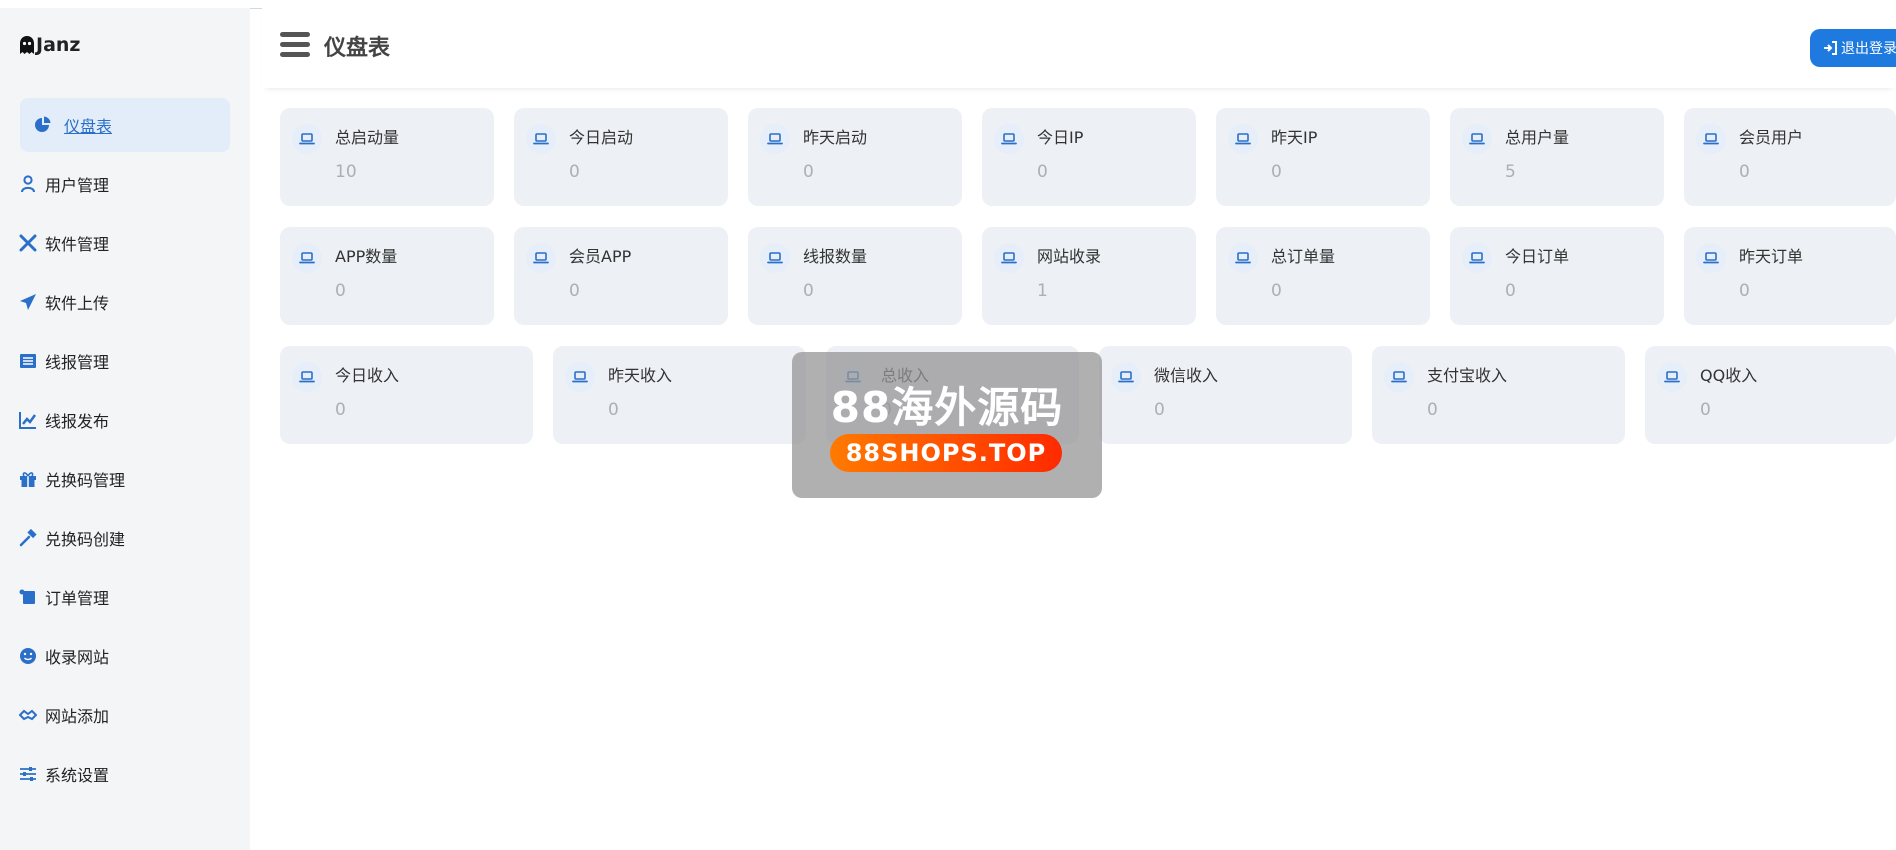 This screenshot has width=1896, height=850. What do you see at coordinates (1294, 137) in the screenshot?
I see `stat-label: 昨天IP` at bounding box center [1294, 137].